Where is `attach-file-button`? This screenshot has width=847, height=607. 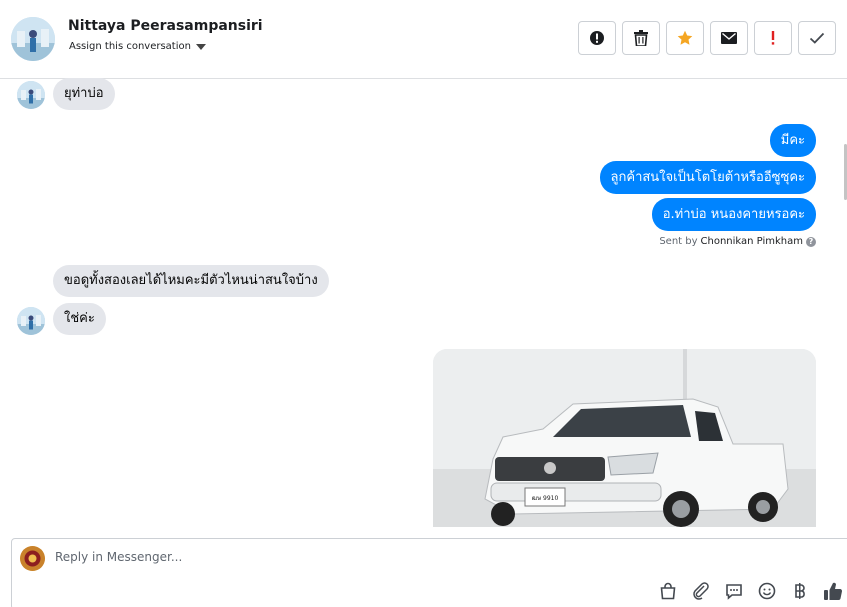 attach-file-button is located at coordinates (701, 591).